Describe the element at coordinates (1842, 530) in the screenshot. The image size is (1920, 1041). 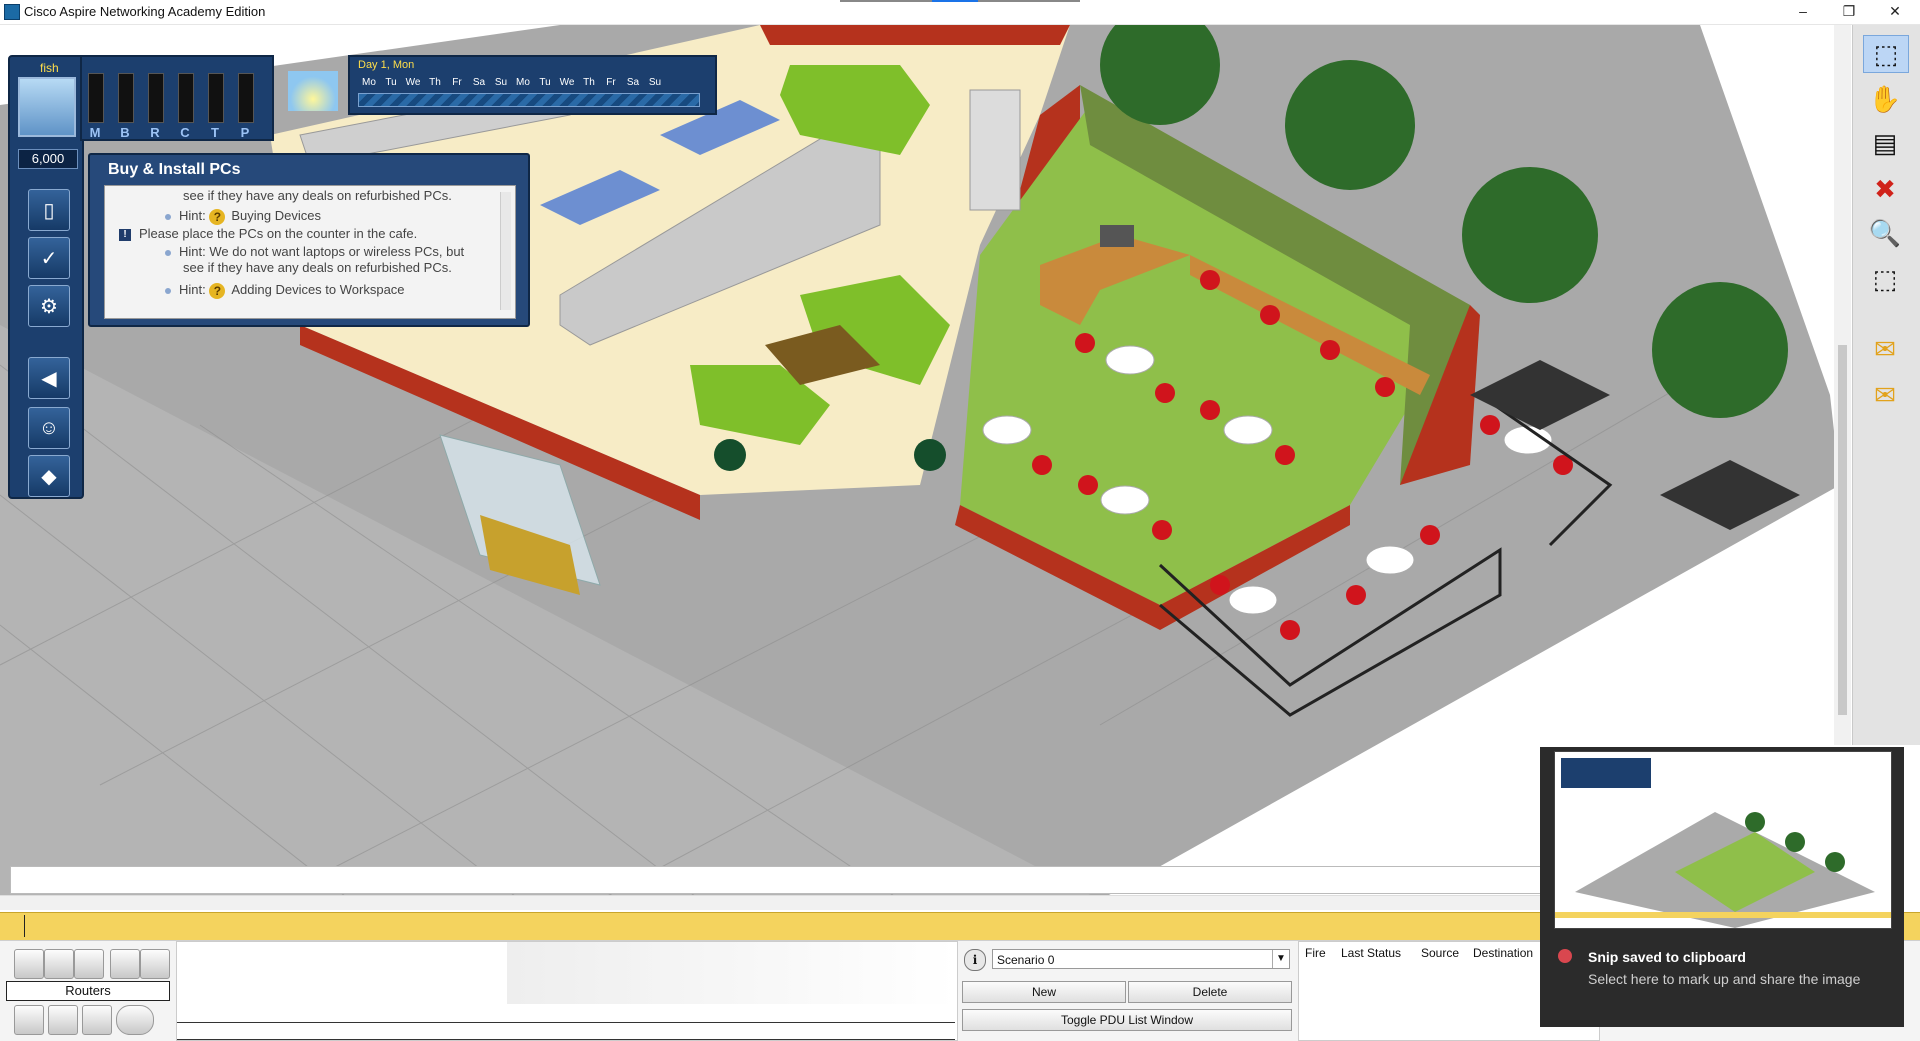
I see `scroll-thumb` at that location.